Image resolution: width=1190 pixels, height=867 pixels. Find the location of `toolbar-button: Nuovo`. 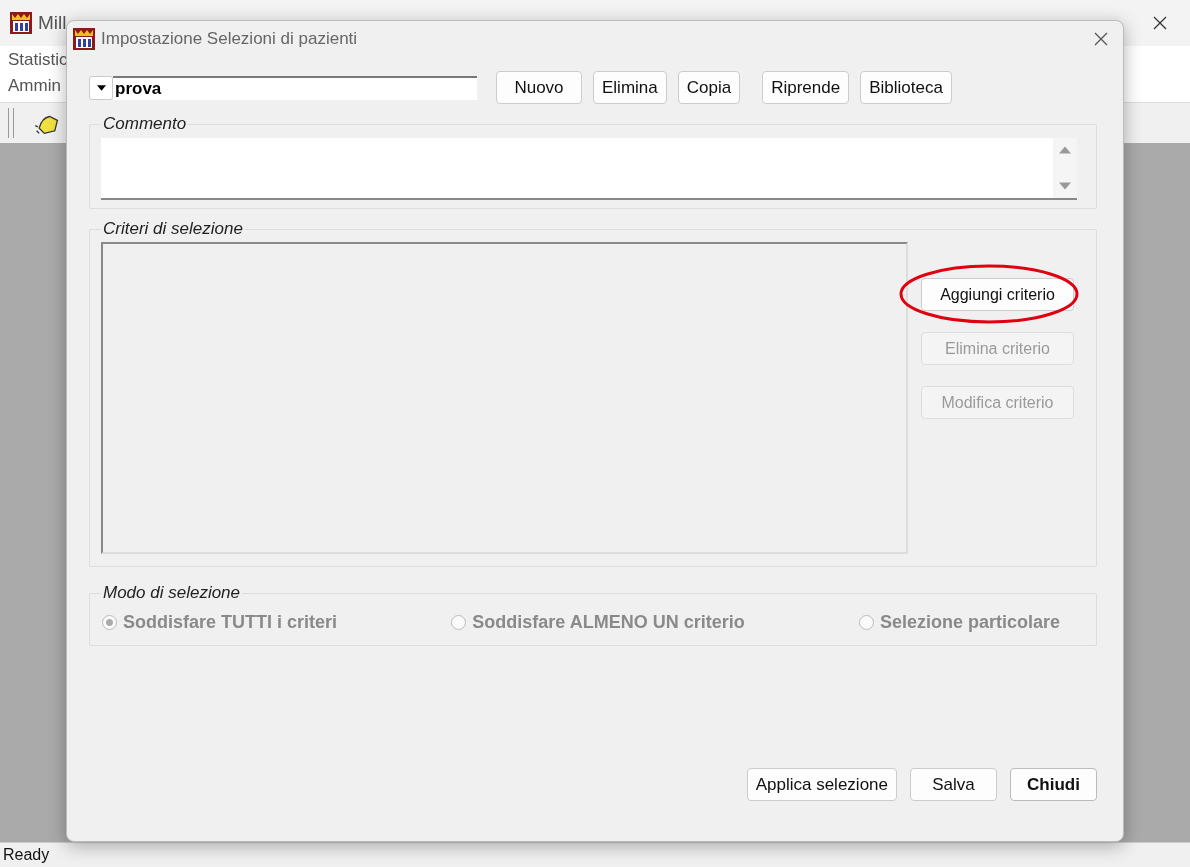

toolbar-button: Nuovo is located at coordinates (539, 87).